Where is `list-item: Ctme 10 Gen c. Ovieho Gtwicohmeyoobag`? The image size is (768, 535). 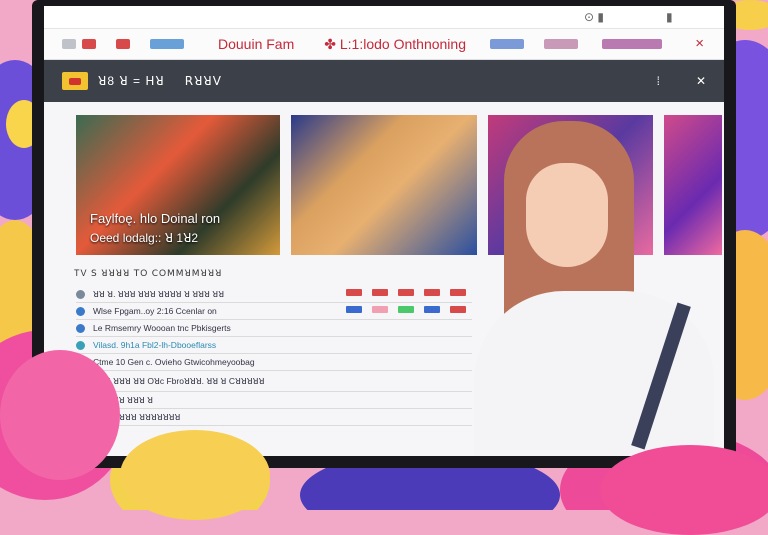
list-item: Ctme 10 Gen c. Ovieho Gtwicohmeyoobag is located at coordinates (274, 362).